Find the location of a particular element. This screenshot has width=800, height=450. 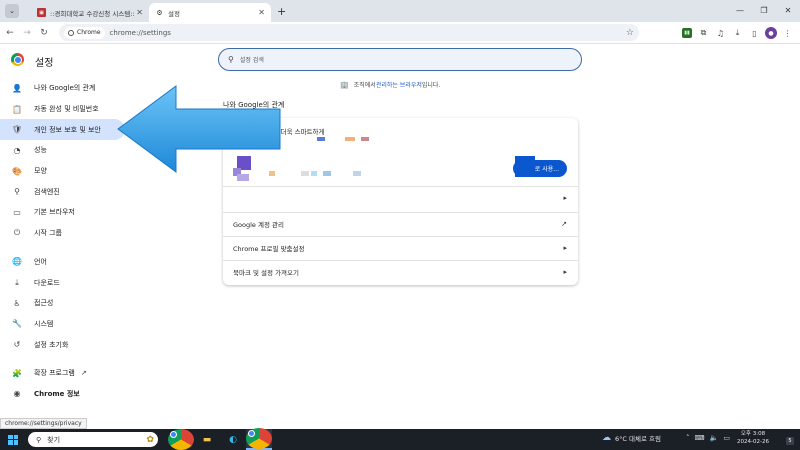

tab-course-registration: ▣ ::경희대학교 수강신청 시스템:: ✕ is located at coordinates (90, 12).